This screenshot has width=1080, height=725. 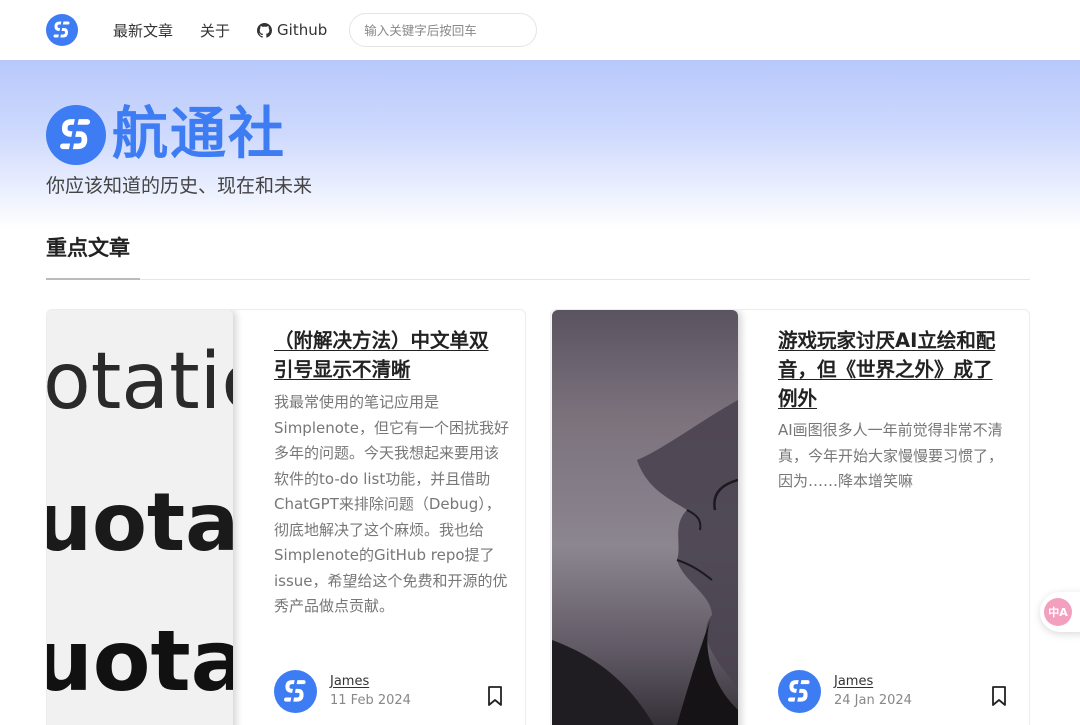 I want to click on search-input, so click(x=443, y=30).